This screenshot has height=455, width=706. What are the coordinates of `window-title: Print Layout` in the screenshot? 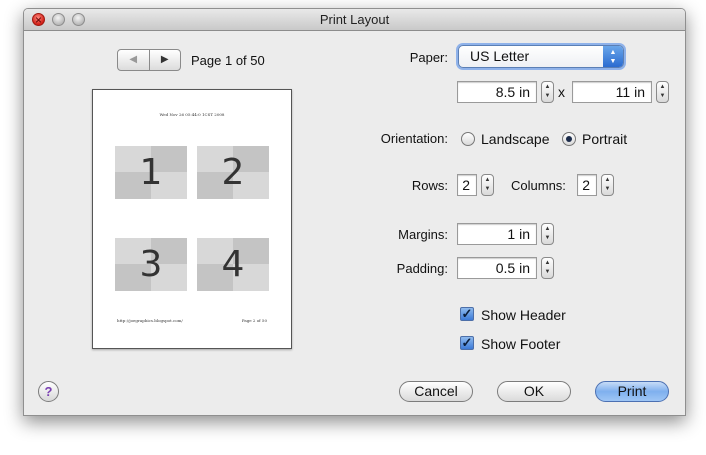 It's located at (354, 19).